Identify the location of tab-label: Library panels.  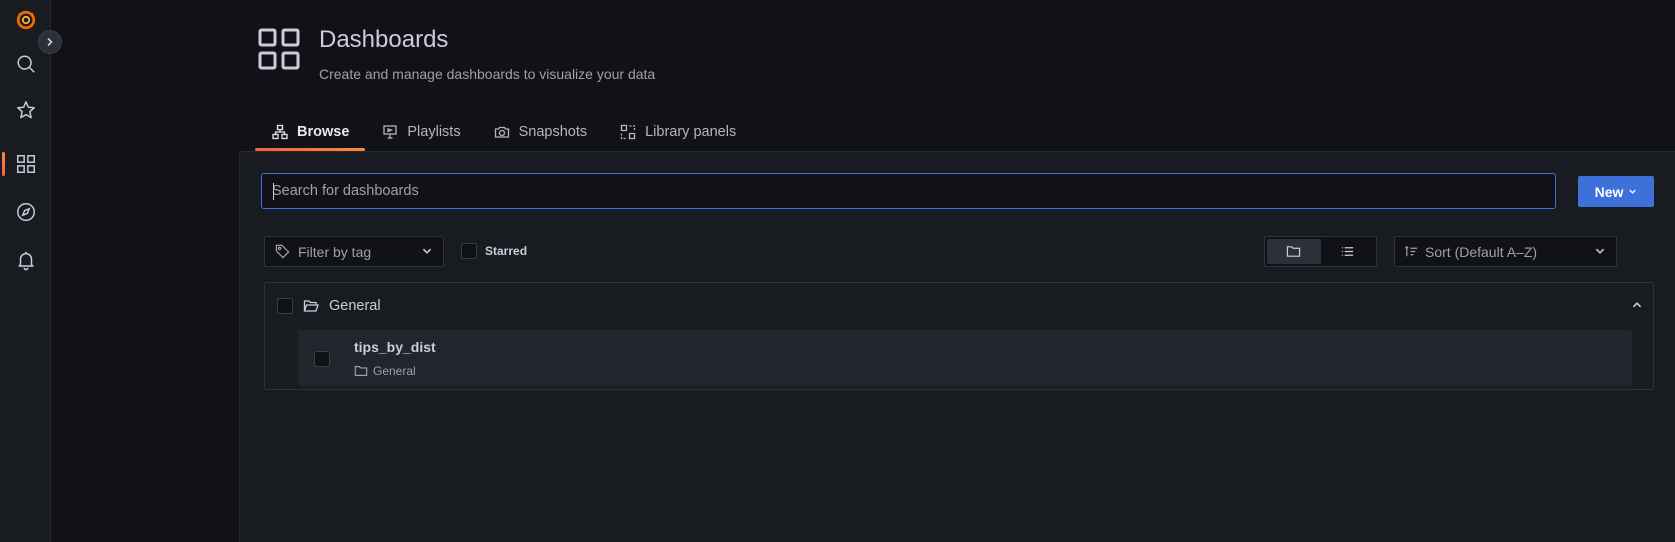
(691, 131).